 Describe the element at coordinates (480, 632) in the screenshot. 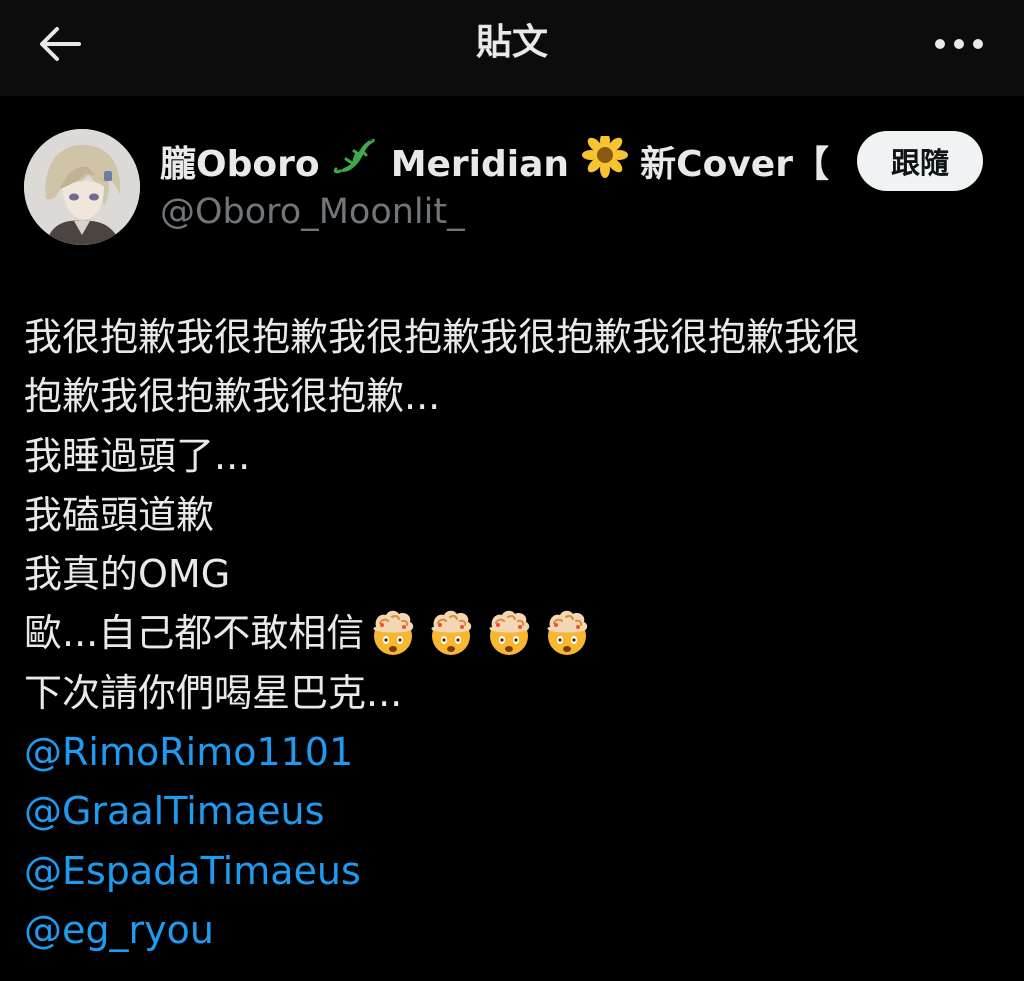

I see `emoji-row` at that location.